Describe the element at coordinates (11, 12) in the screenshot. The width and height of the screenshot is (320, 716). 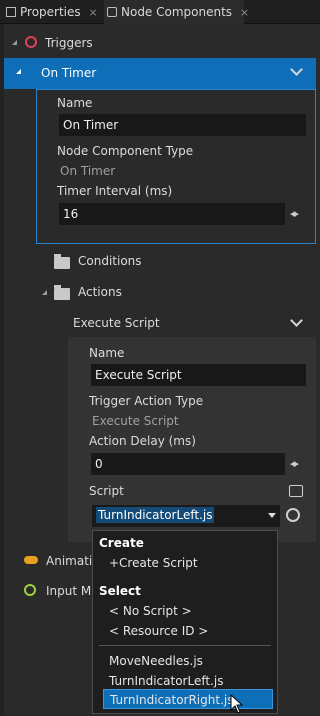
I see `properties-icon` at that location.